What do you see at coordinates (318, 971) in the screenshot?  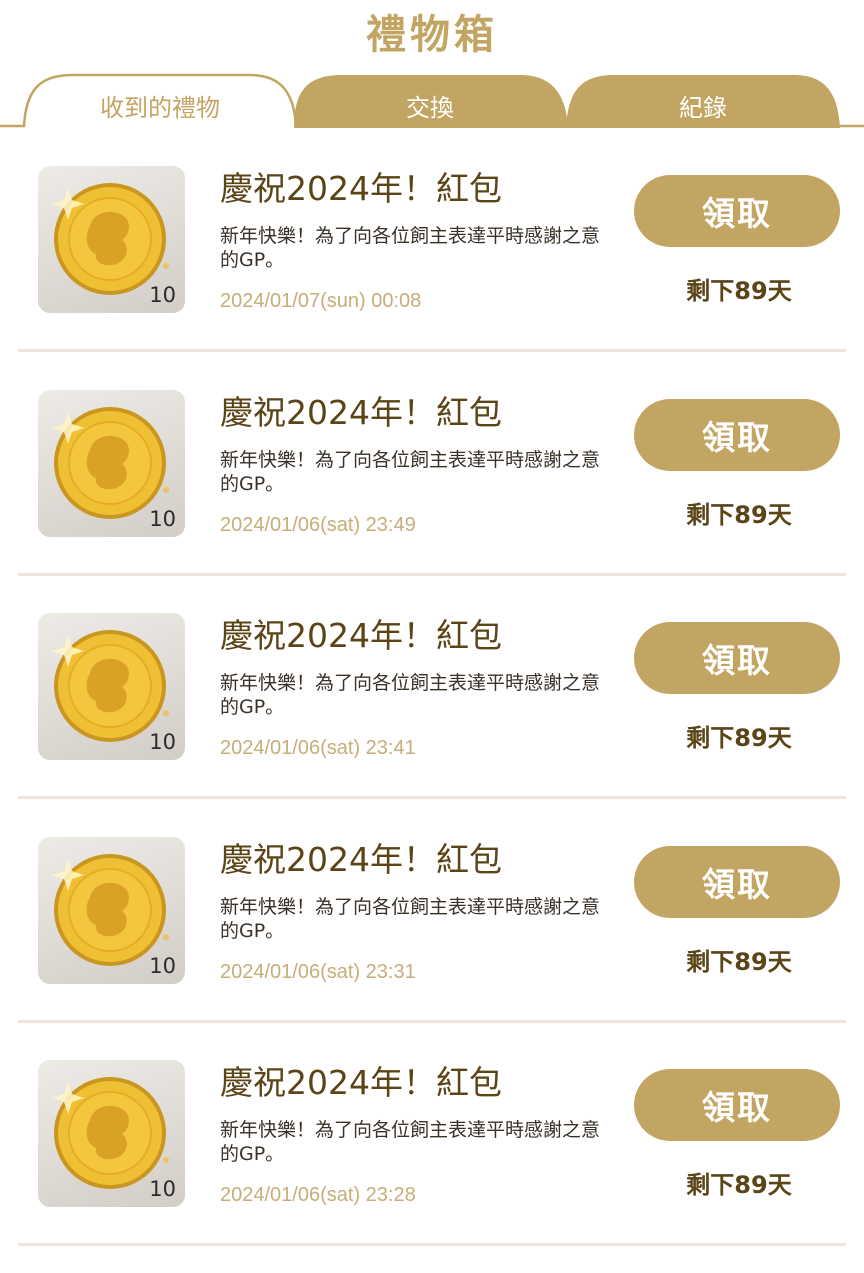 I see `gift-date: 2024/01/06(sat) 23:31` at bounding box center [318, 971].